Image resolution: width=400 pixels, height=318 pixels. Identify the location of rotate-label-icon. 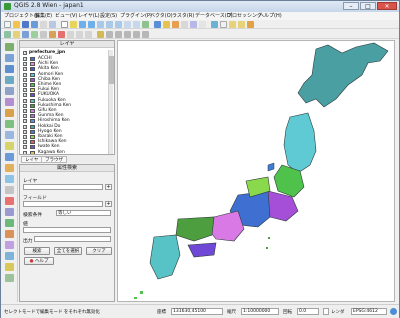
(136, 34).